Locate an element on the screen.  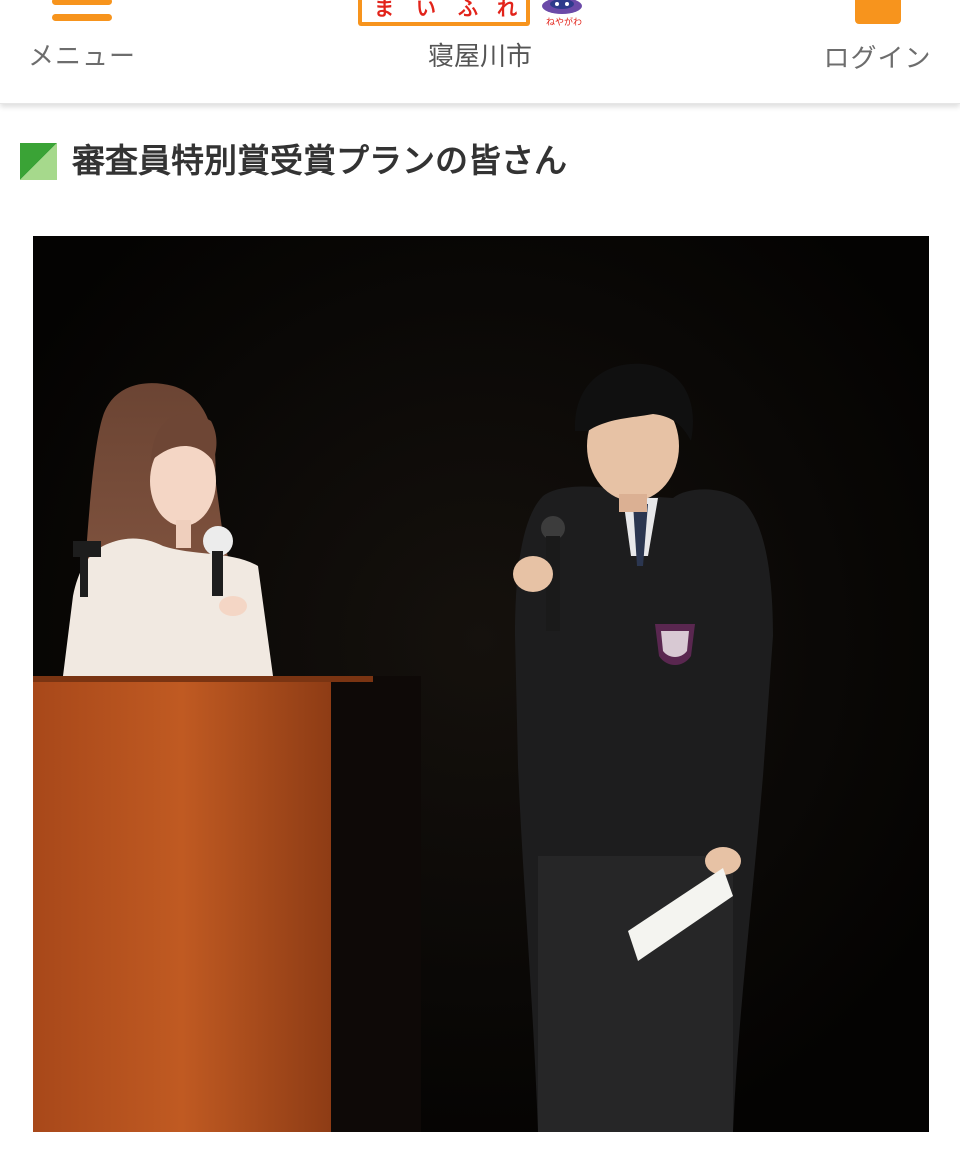
site-logo: ま い ふ れ ねやがわ is located at coordinates (478, 15).